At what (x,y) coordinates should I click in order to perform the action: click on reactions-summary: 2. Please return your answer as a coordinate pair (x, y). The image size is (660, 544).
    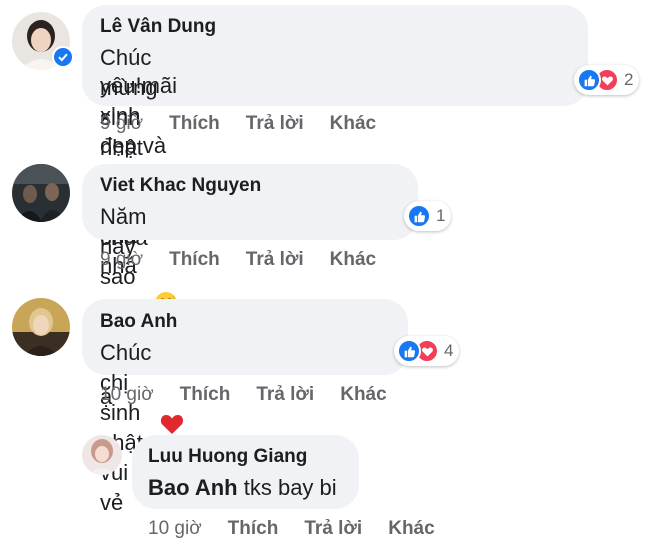
    Looking at the image, I should click on (607, 80).